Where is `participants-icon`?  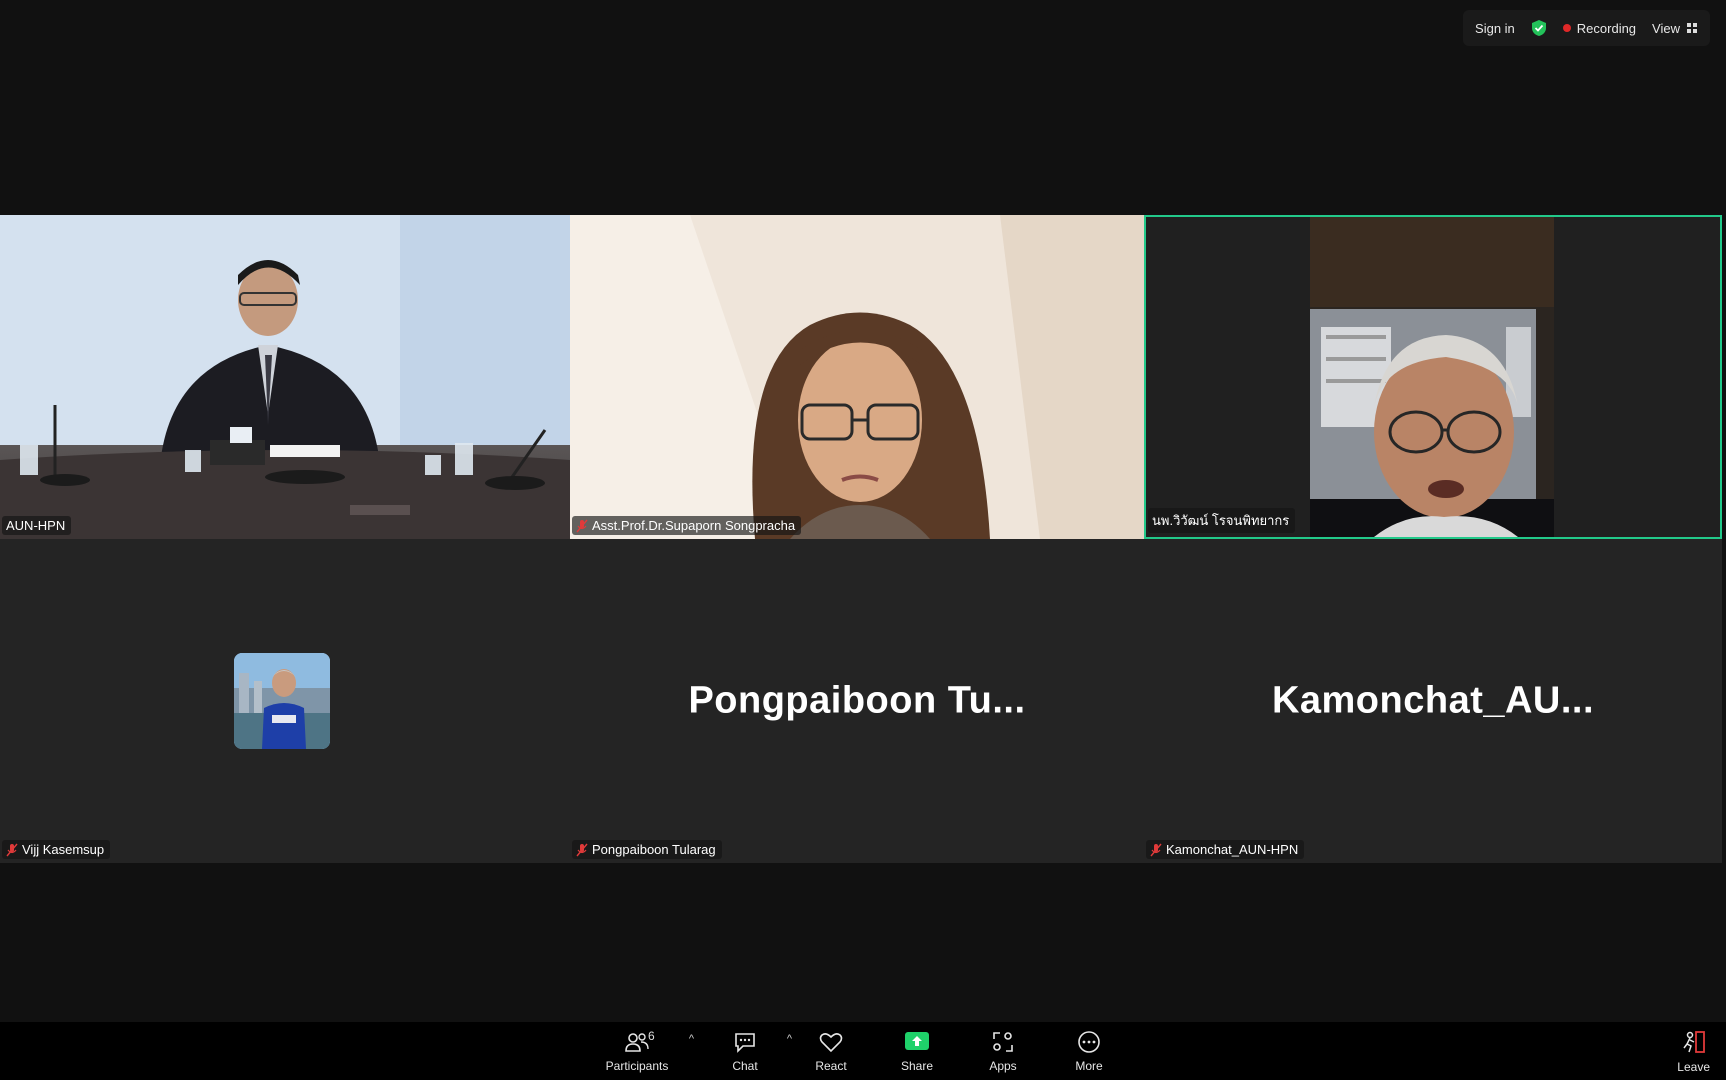
participants-icon is located at coordinates (637, 1042).